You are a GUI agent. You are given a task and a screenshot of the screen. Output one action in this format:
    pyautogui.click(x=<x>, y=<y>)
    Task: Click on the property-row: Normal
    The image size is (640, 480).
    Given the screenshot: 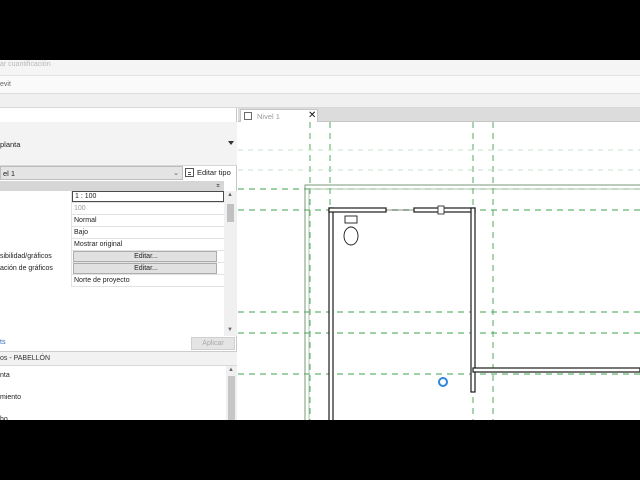 What is the action you would take?
    pyautogui.click(x=112, y=221)
    